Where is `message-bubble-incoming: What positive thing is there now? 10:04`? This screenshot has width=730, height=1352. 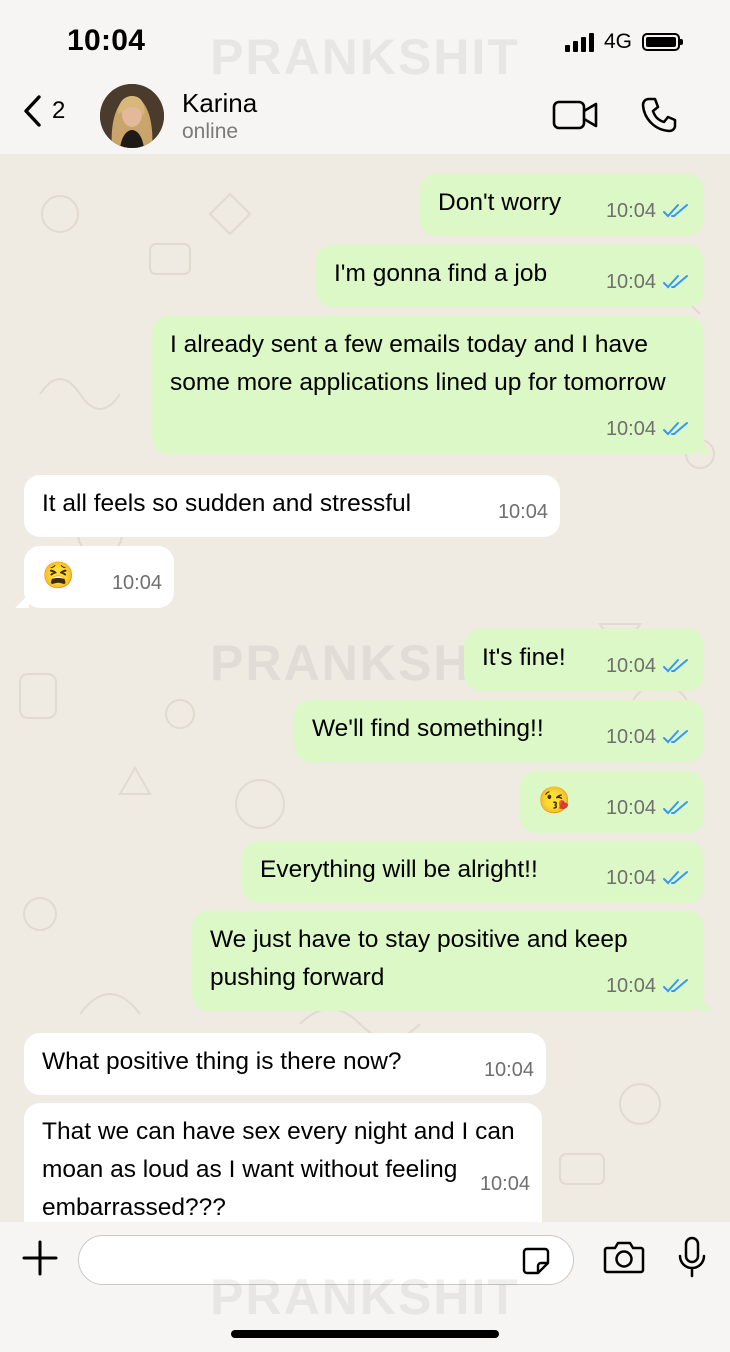 message-bubble-incoming: What positive thing is there now? 10:04 is located at coordinates (285, 1064).